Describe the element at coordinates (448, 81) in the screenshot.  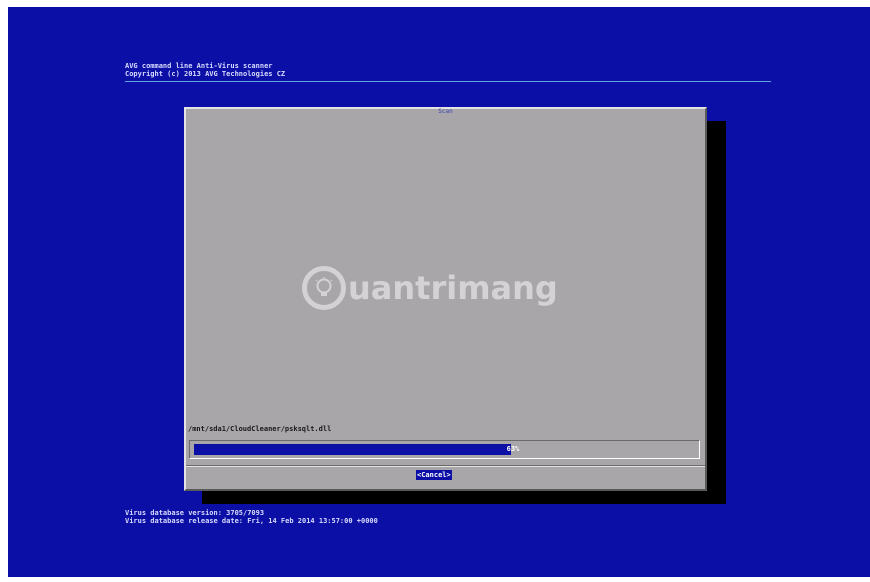
I see `header-divider` at that location.